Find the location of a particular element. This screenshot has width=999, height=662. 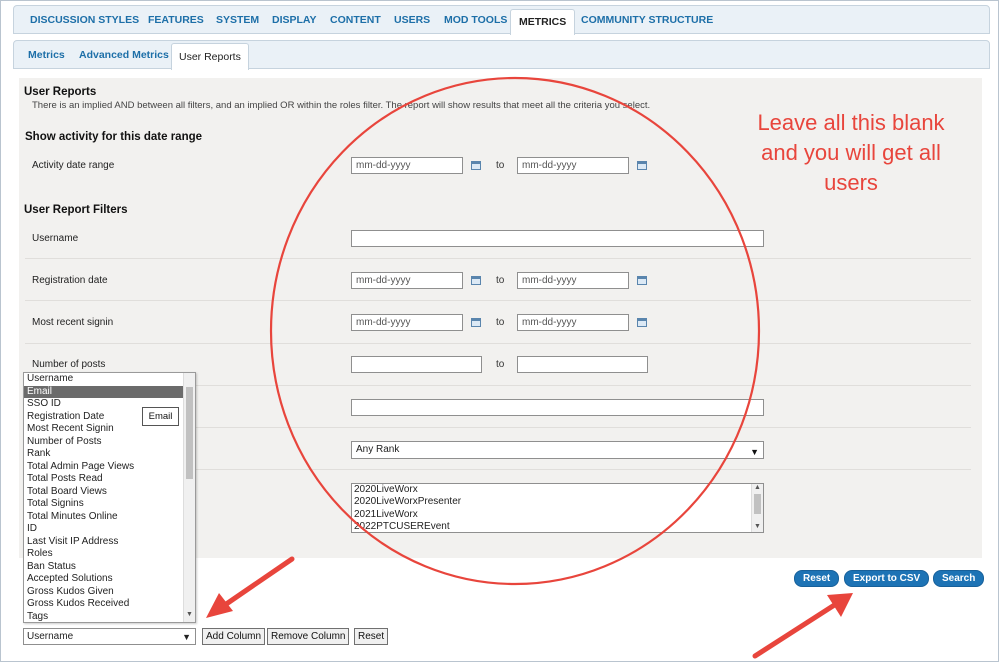

registration-start-input is located at coordinates (407, 280).